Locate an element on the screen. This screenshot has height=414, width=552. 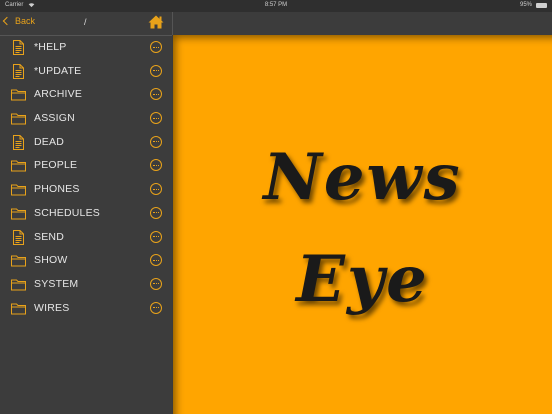
list-item: SCHEDULES is located at coordinates (86, 214).